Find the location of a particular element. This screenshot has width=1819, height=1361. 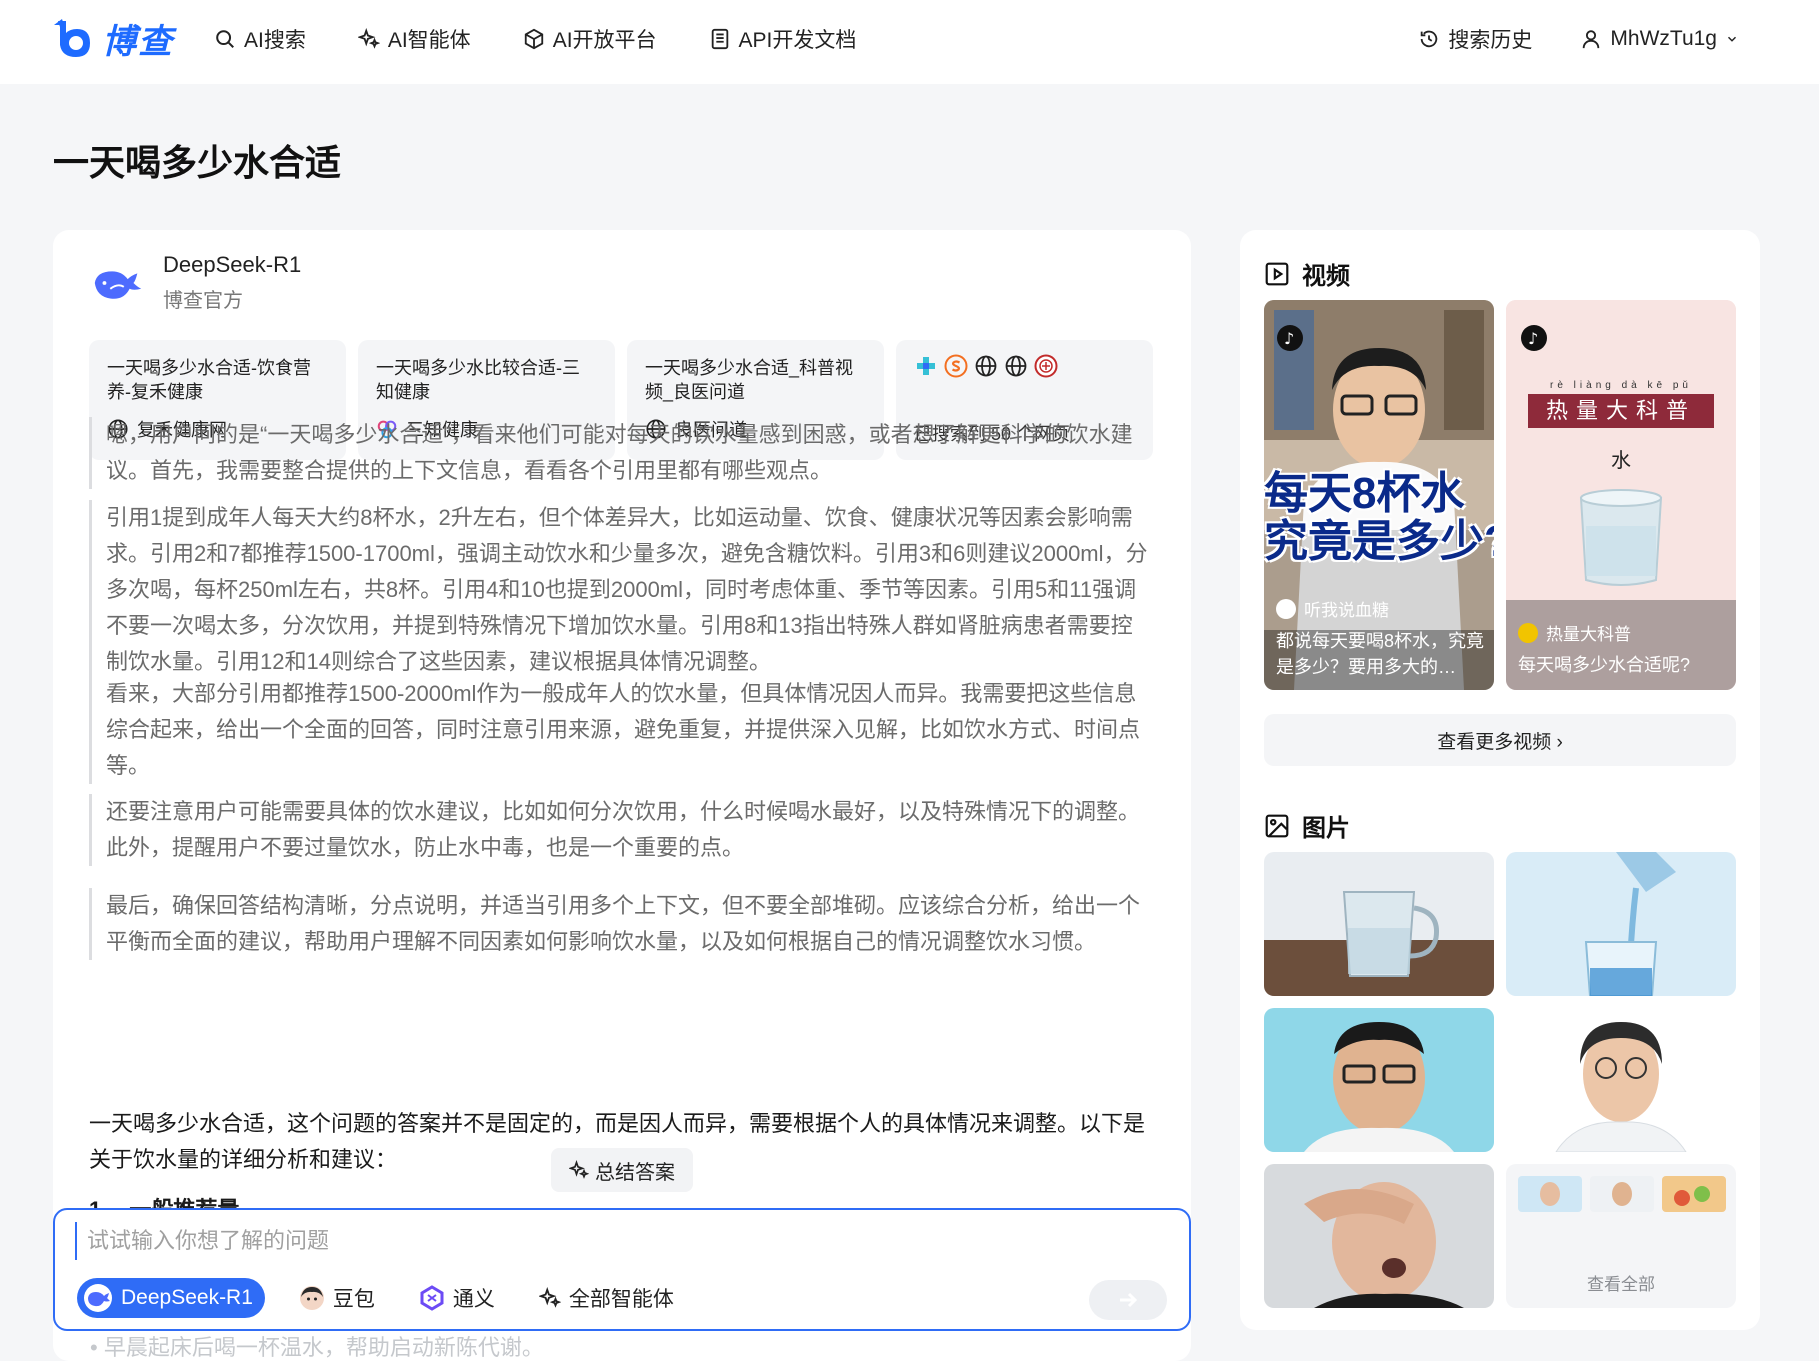

faded-answer-line: 早晨起床后喝一杯温水，帮助启动新陈代谢。 is located at coordinates (323, 1347).